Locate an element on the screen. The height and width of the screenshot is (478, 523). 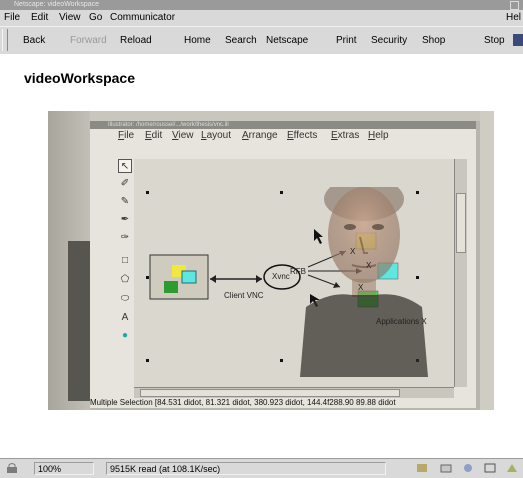
ill-menu-file: File is located at coordinates (126, 136).